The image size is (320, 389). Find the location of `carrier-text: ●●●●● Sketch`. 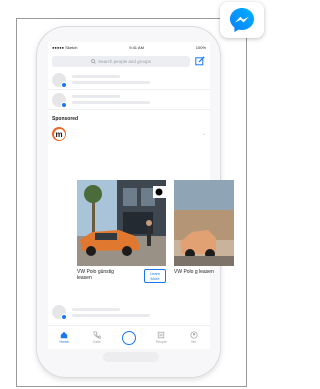

carrier-text: ●●●●● Sketch is located at coordinates (65, 47).